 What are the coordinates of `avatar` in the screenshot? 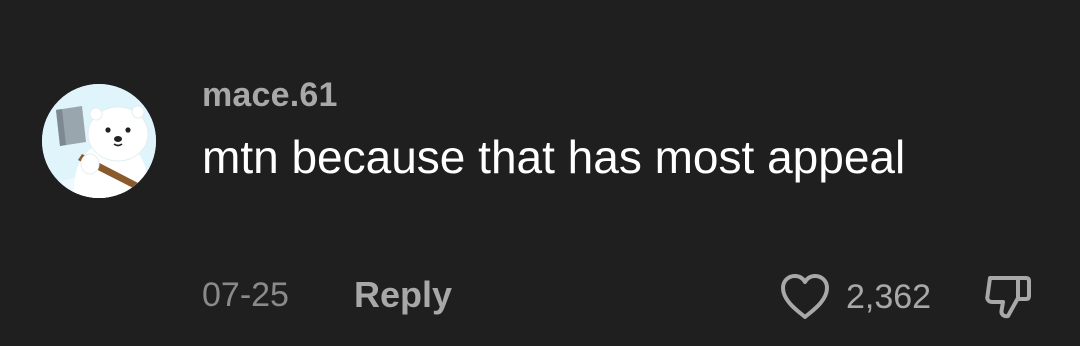 It's located at (99, 141).